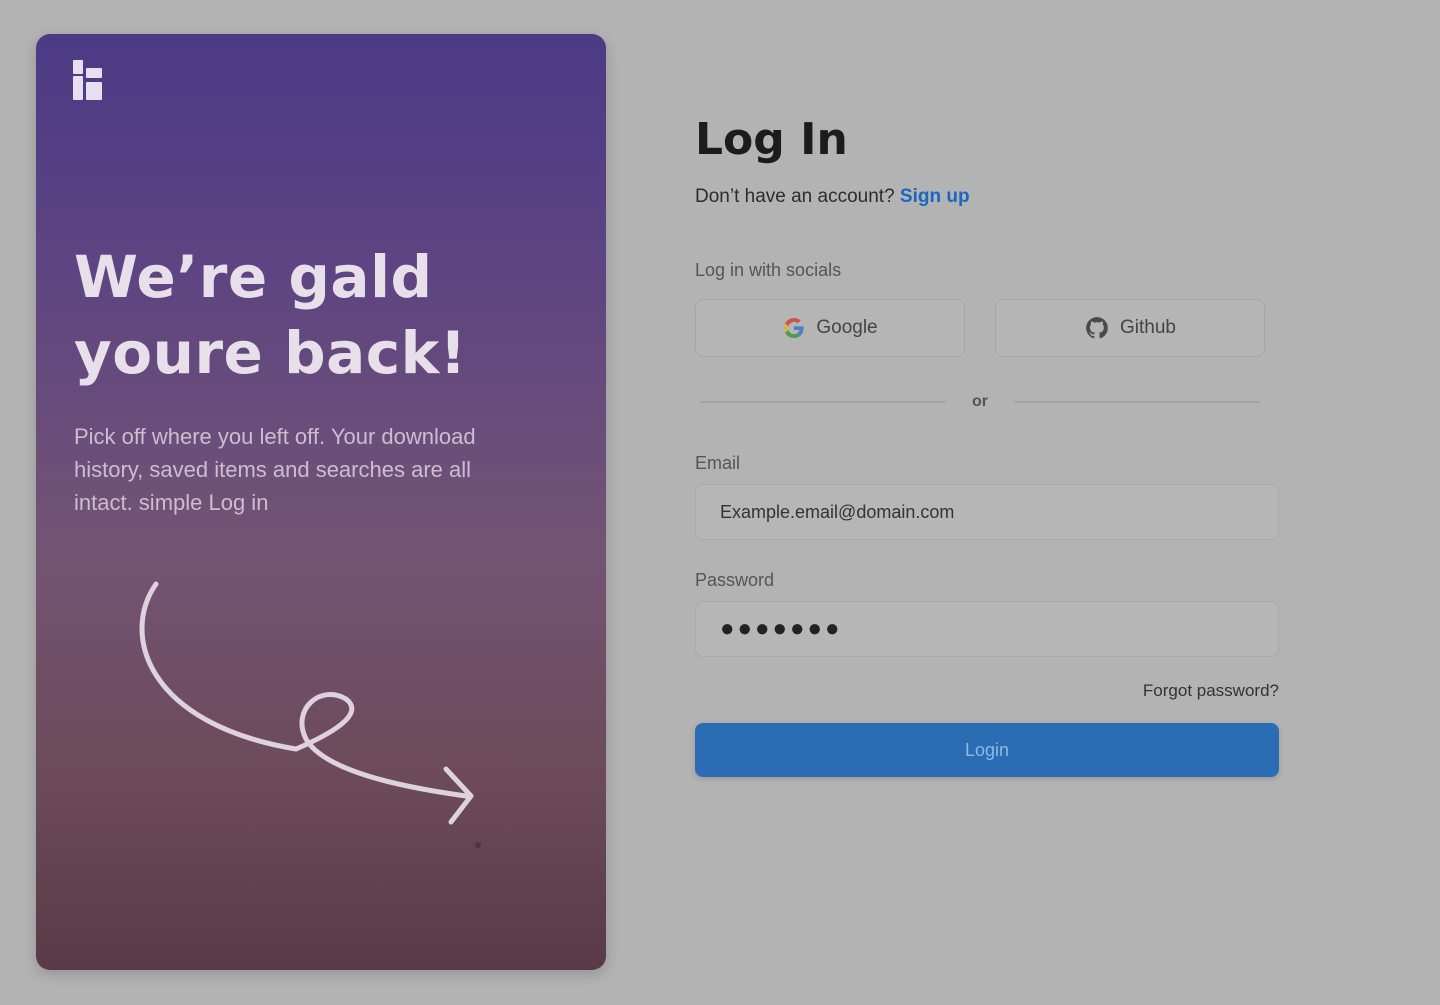 This screenshot has height=1005, width=1440. I want to click on divider-line-left, so click(823, 402).